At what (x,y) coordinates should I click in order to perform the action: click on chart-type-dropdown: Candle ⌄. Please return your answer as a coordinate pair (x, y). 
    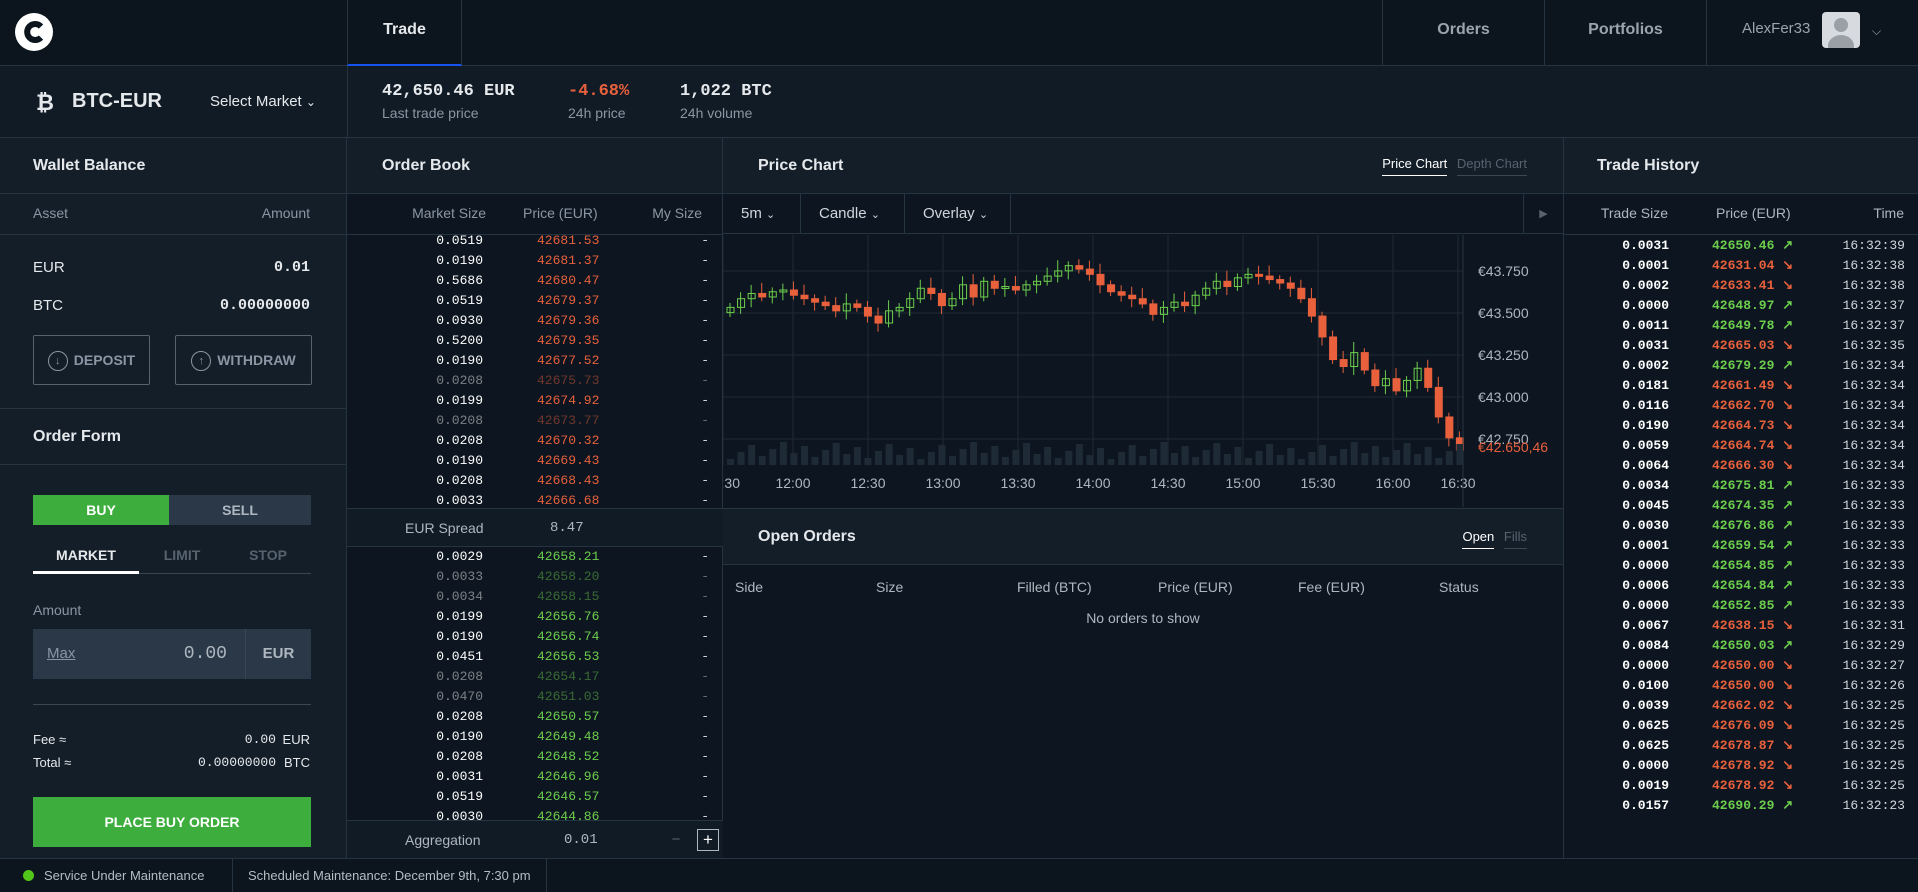
    Looking at the image, I should click on (853, 214).